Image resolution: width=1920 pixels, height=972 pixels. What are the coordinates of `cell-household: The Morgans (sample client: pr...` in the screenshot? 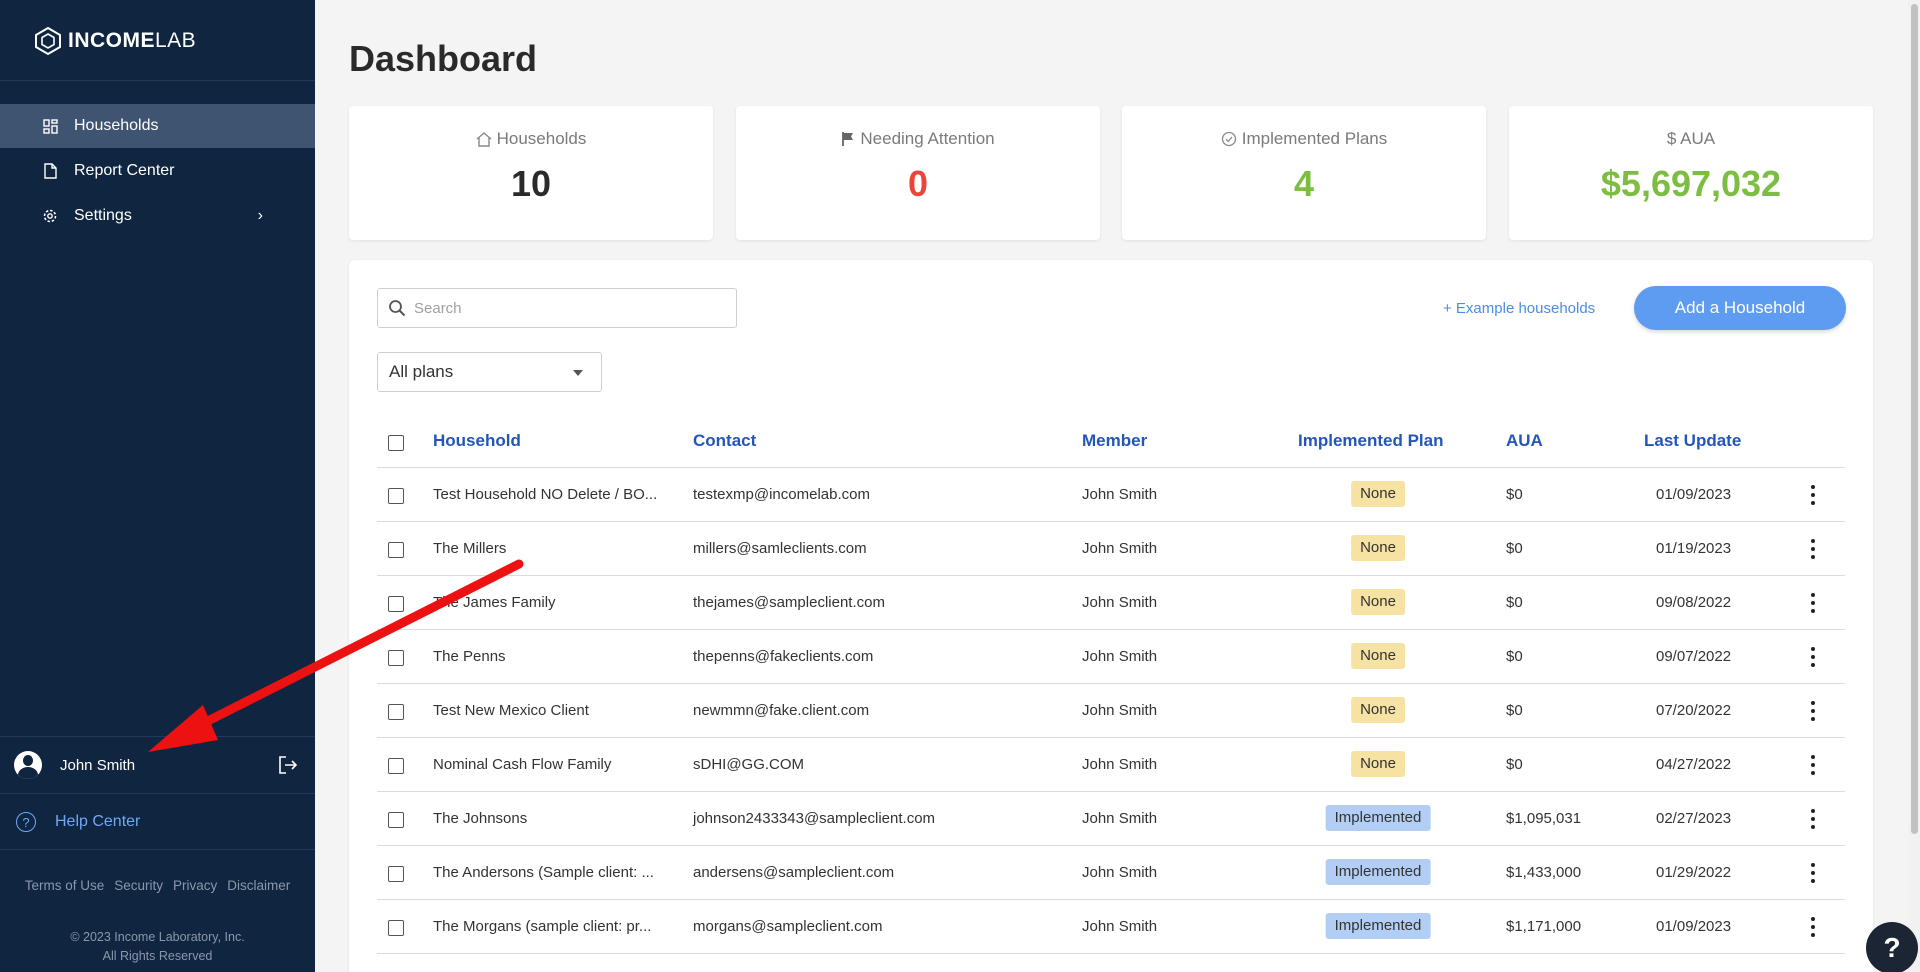 It's located at (542, 926).